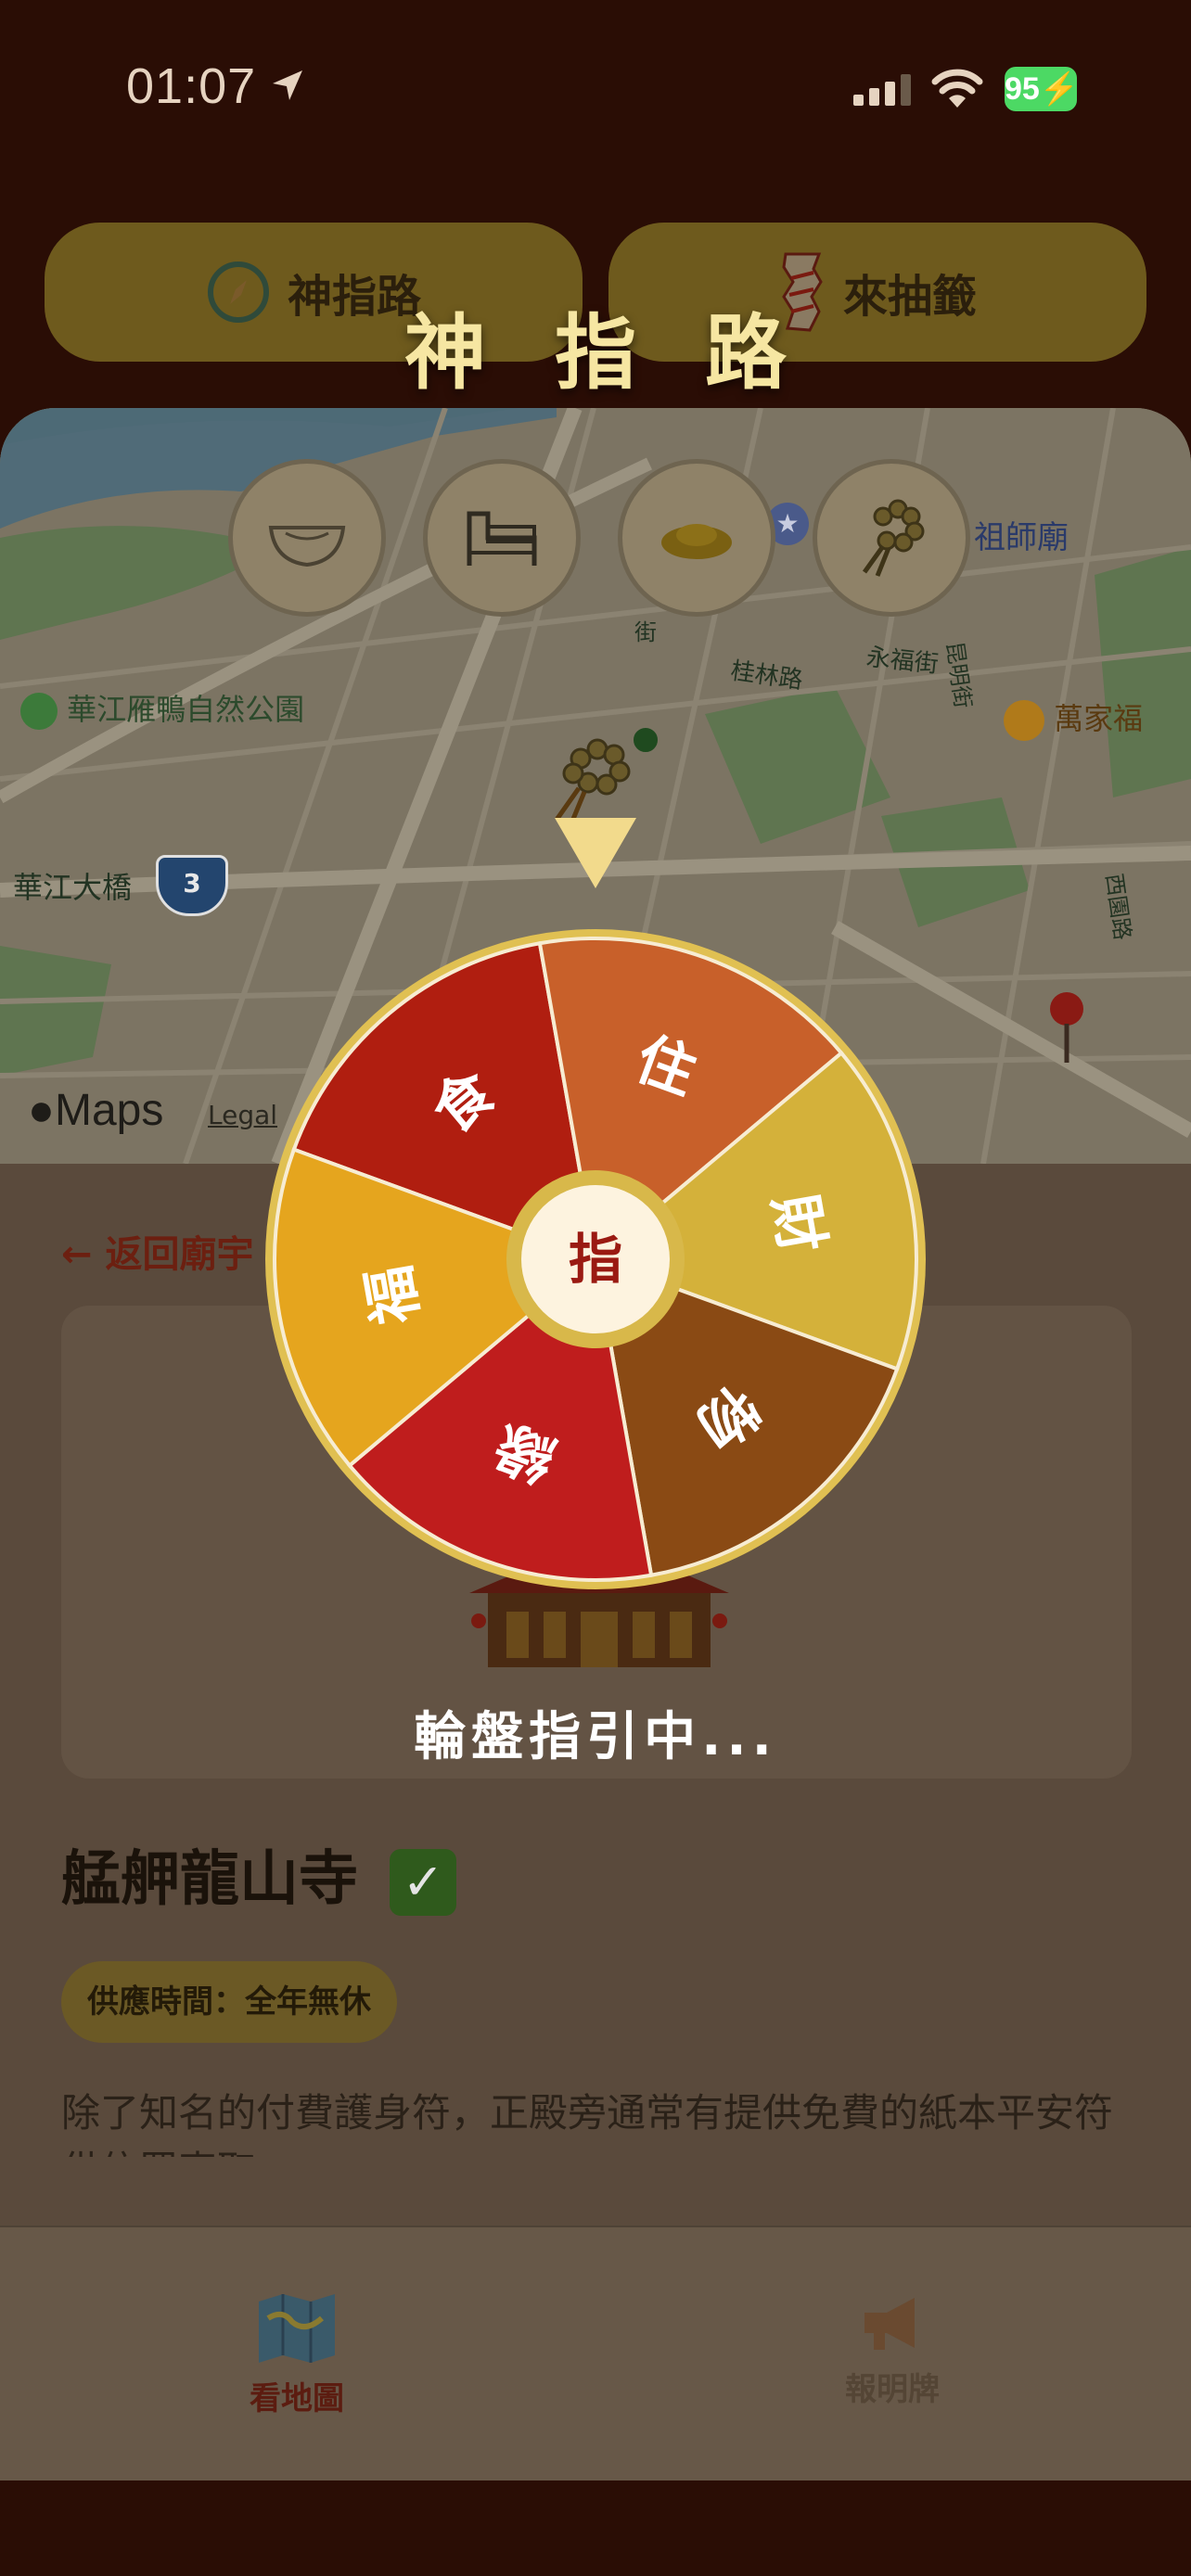 The width and height of the screenshot is (1191, 2576). What do you see at coordinates (287, 85) in the screenshot?
I see `location-arrow-icon` at bounding box center [287, 85].